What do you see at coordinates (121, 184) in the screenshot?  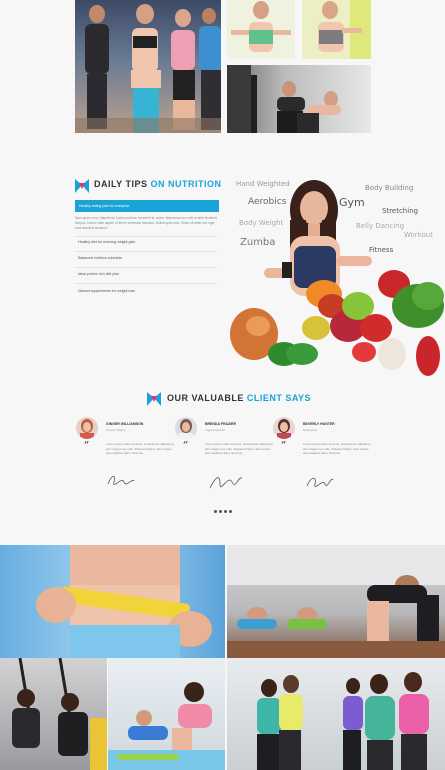 I see `nutrition-heading-plain: DAILY TIPS` at bounding box center [121, 184].